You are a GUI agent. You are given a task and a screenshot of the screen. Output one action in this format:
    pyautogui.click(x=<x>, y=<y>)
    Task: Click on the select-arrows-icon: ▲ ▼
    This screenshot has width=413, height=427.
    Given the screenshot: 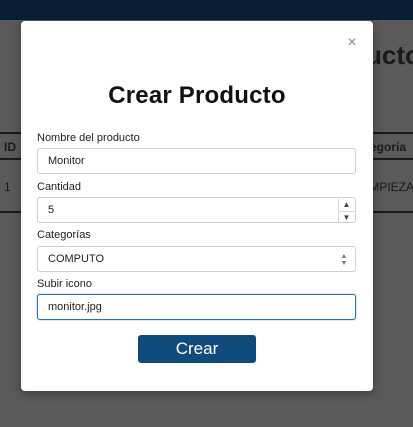 What is the action you would take?
    pyautogui.click(x=344, y=260)
    